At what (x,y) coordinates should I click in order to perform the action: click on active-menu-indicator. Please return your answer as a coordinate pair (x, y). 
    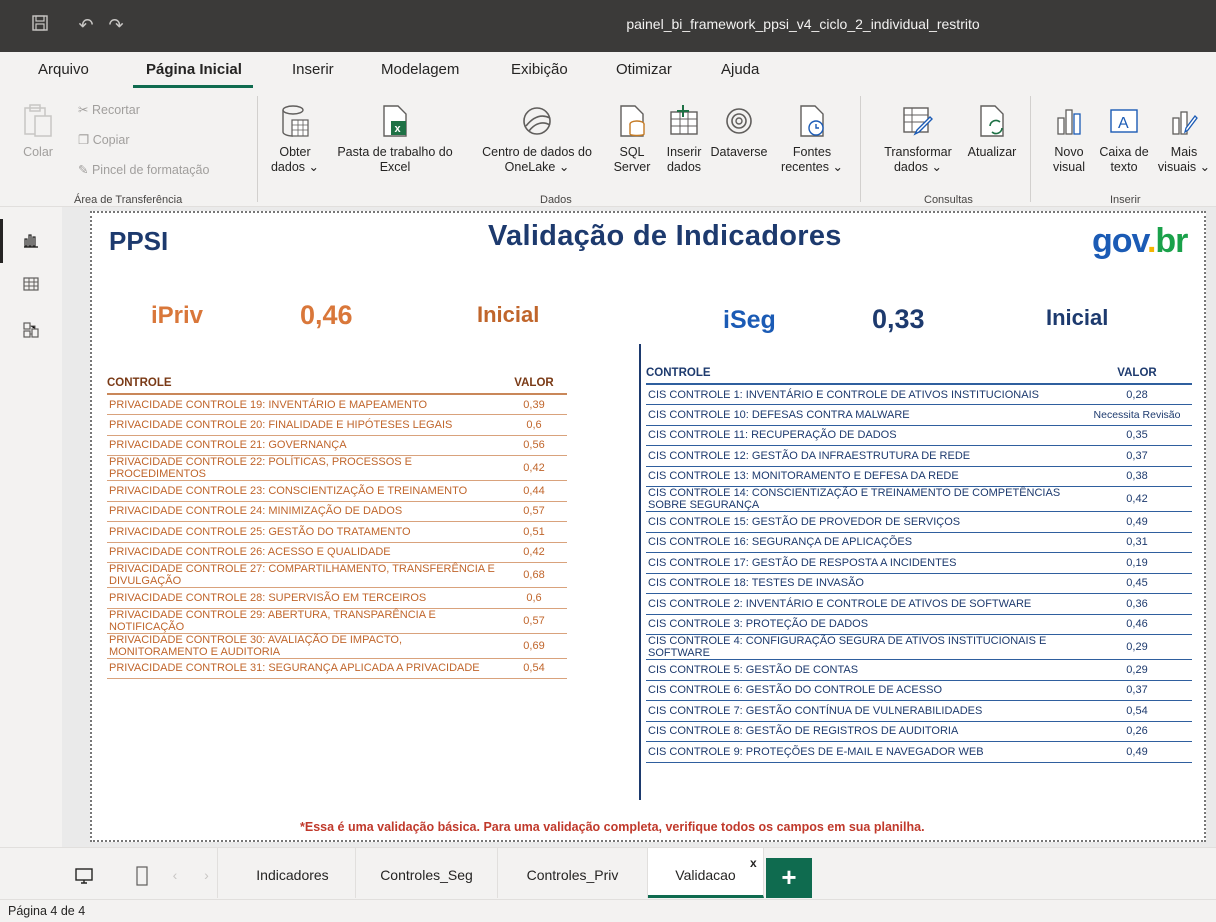
    Looking at the image, I should click on (193, 86).